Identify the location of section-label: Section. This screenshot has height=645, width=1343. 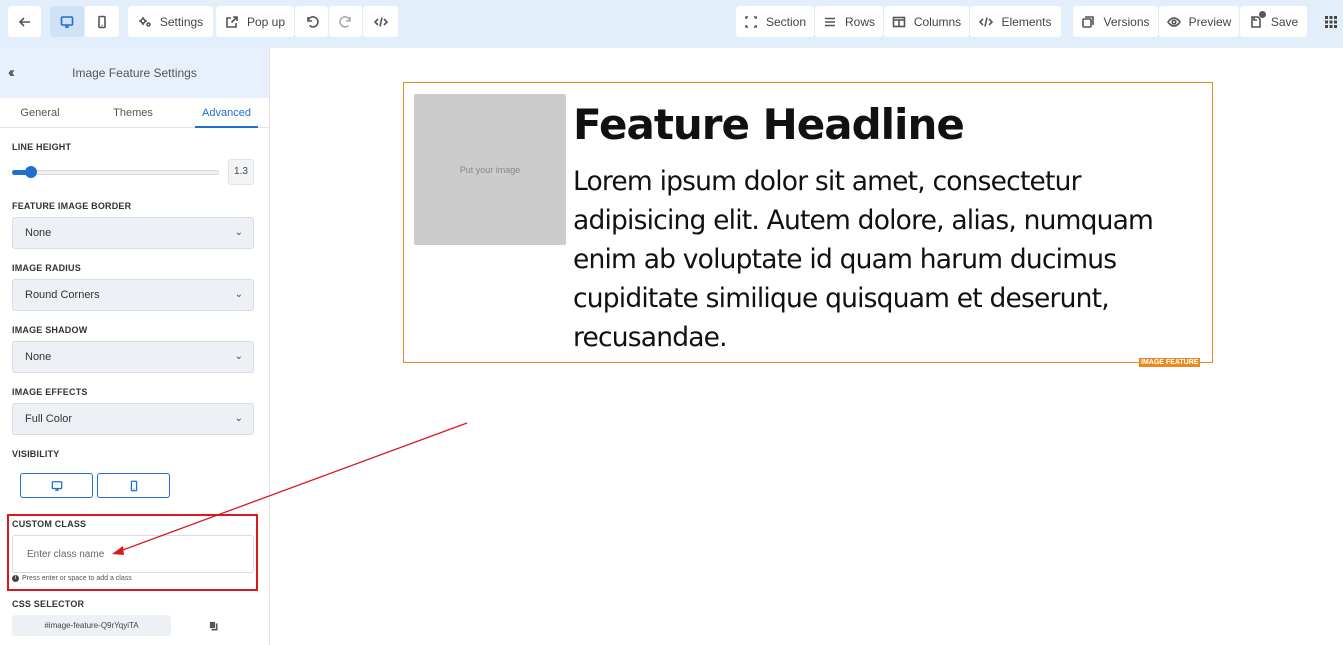
(786, 21).